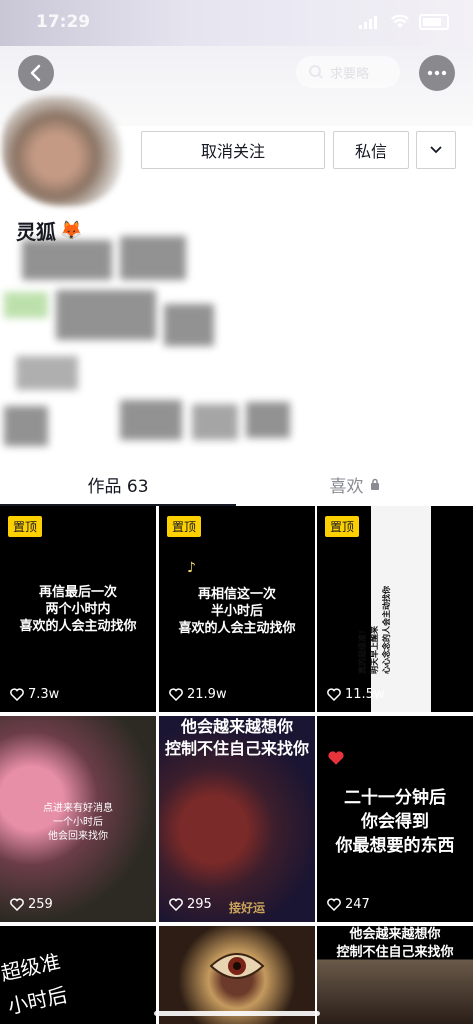 The height and width of the screenshot is (1024, 473). What do you see at coordinates (199, 904) in the screenshot?
I see `like-count-value: 295` at bounding box center [199, 904].